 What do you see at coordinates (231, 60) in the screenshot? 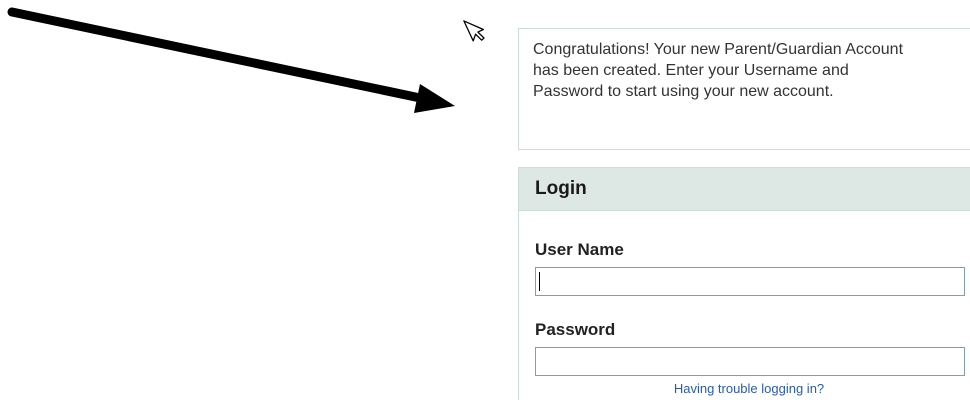
I see `annotation-arrow-icon` at bounding box center [231, 60].